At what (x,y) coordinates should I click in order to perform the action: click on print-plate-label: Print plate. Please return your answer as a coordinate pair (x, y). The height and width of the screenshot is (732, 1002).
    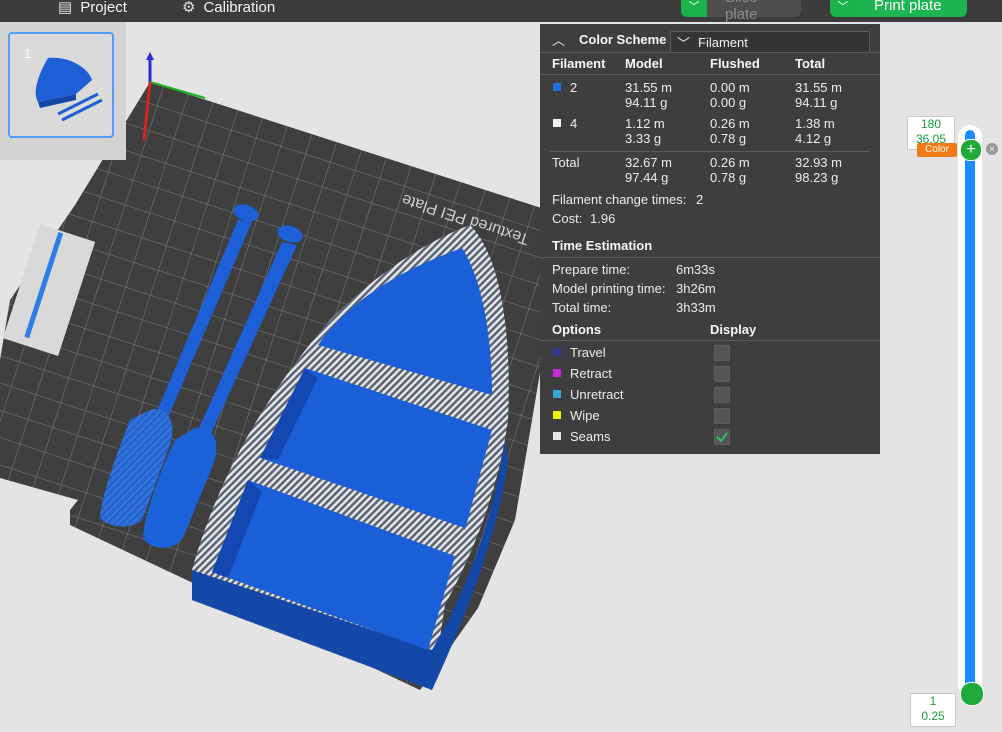
    Looking at the image, I should click on (911, 8).